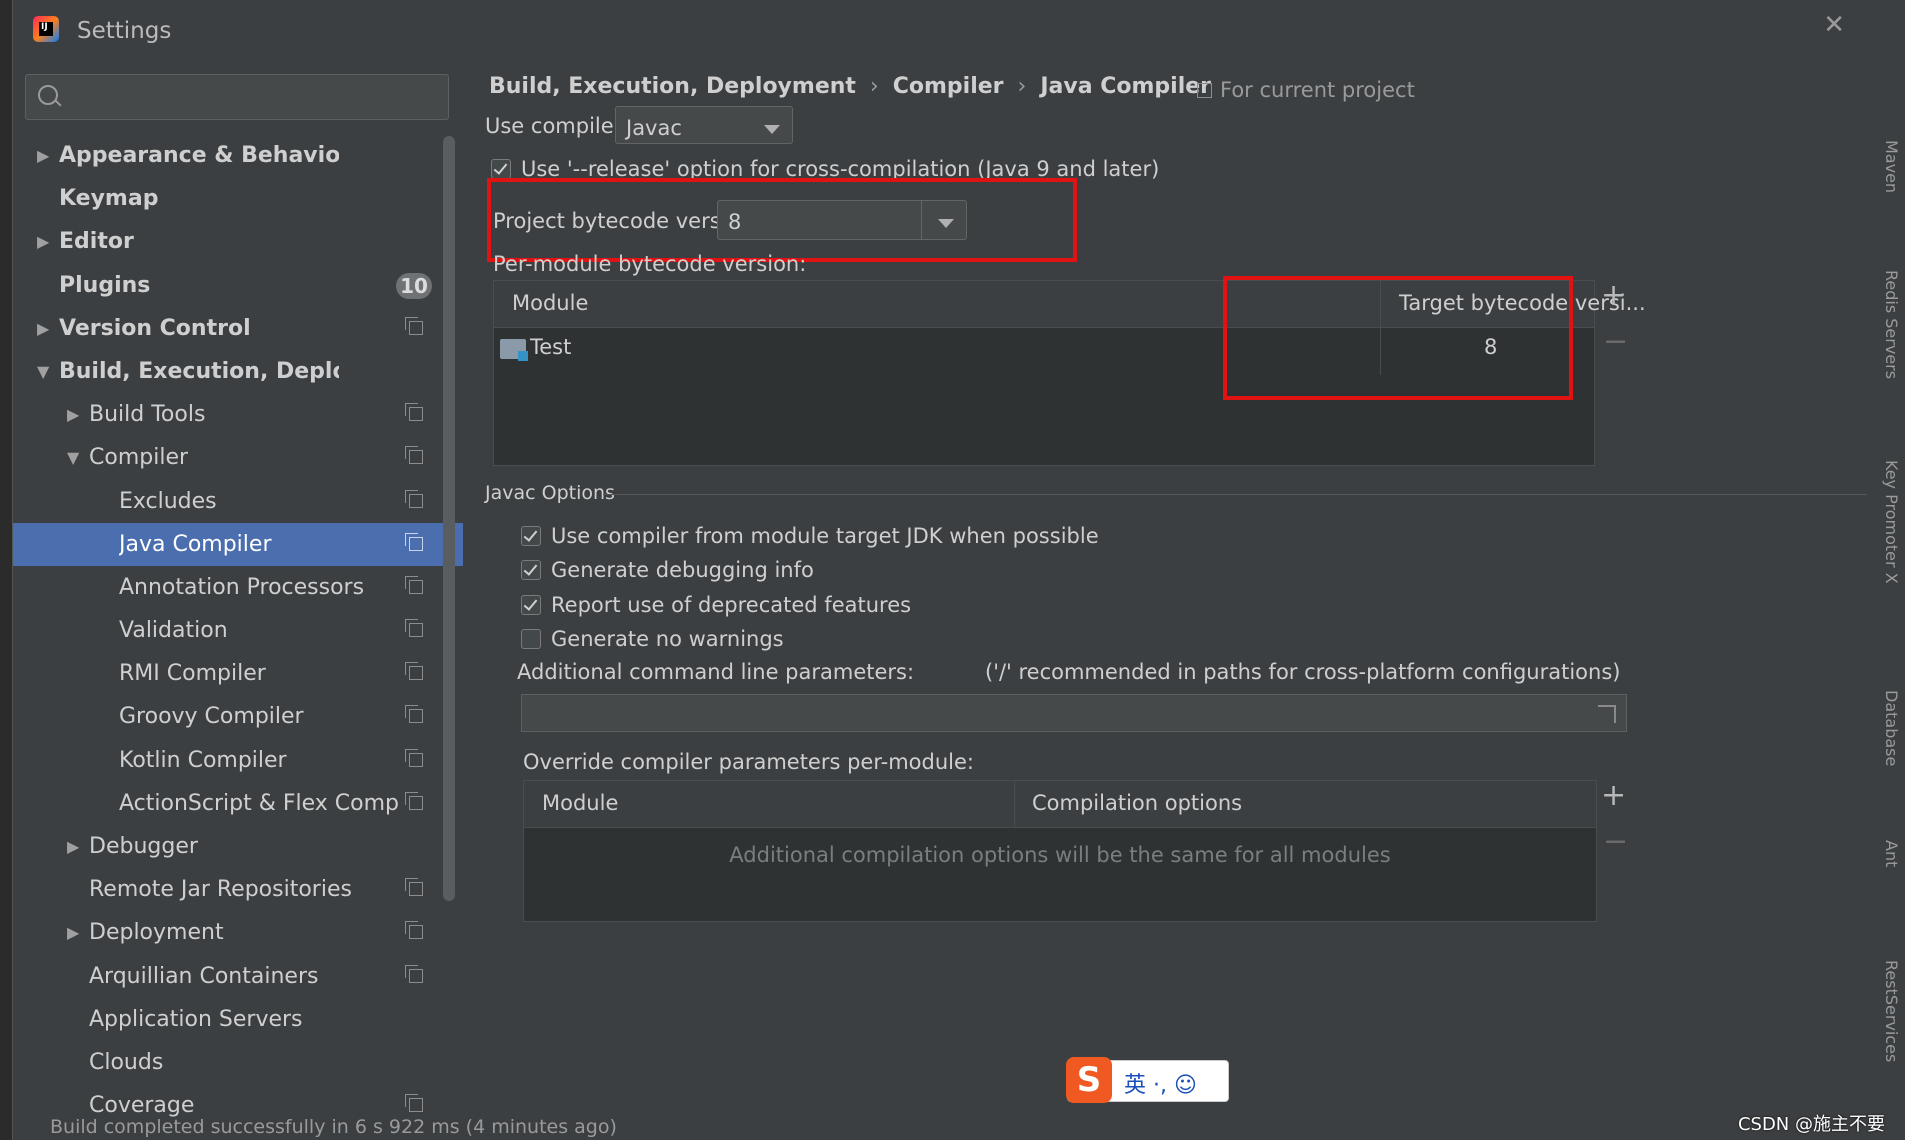 The image size is (1905, 1140). What do you see at coordinates (531, 570) in the screenshot?
I see `debugging-info-checkbox` at bounding box center [531, 570].